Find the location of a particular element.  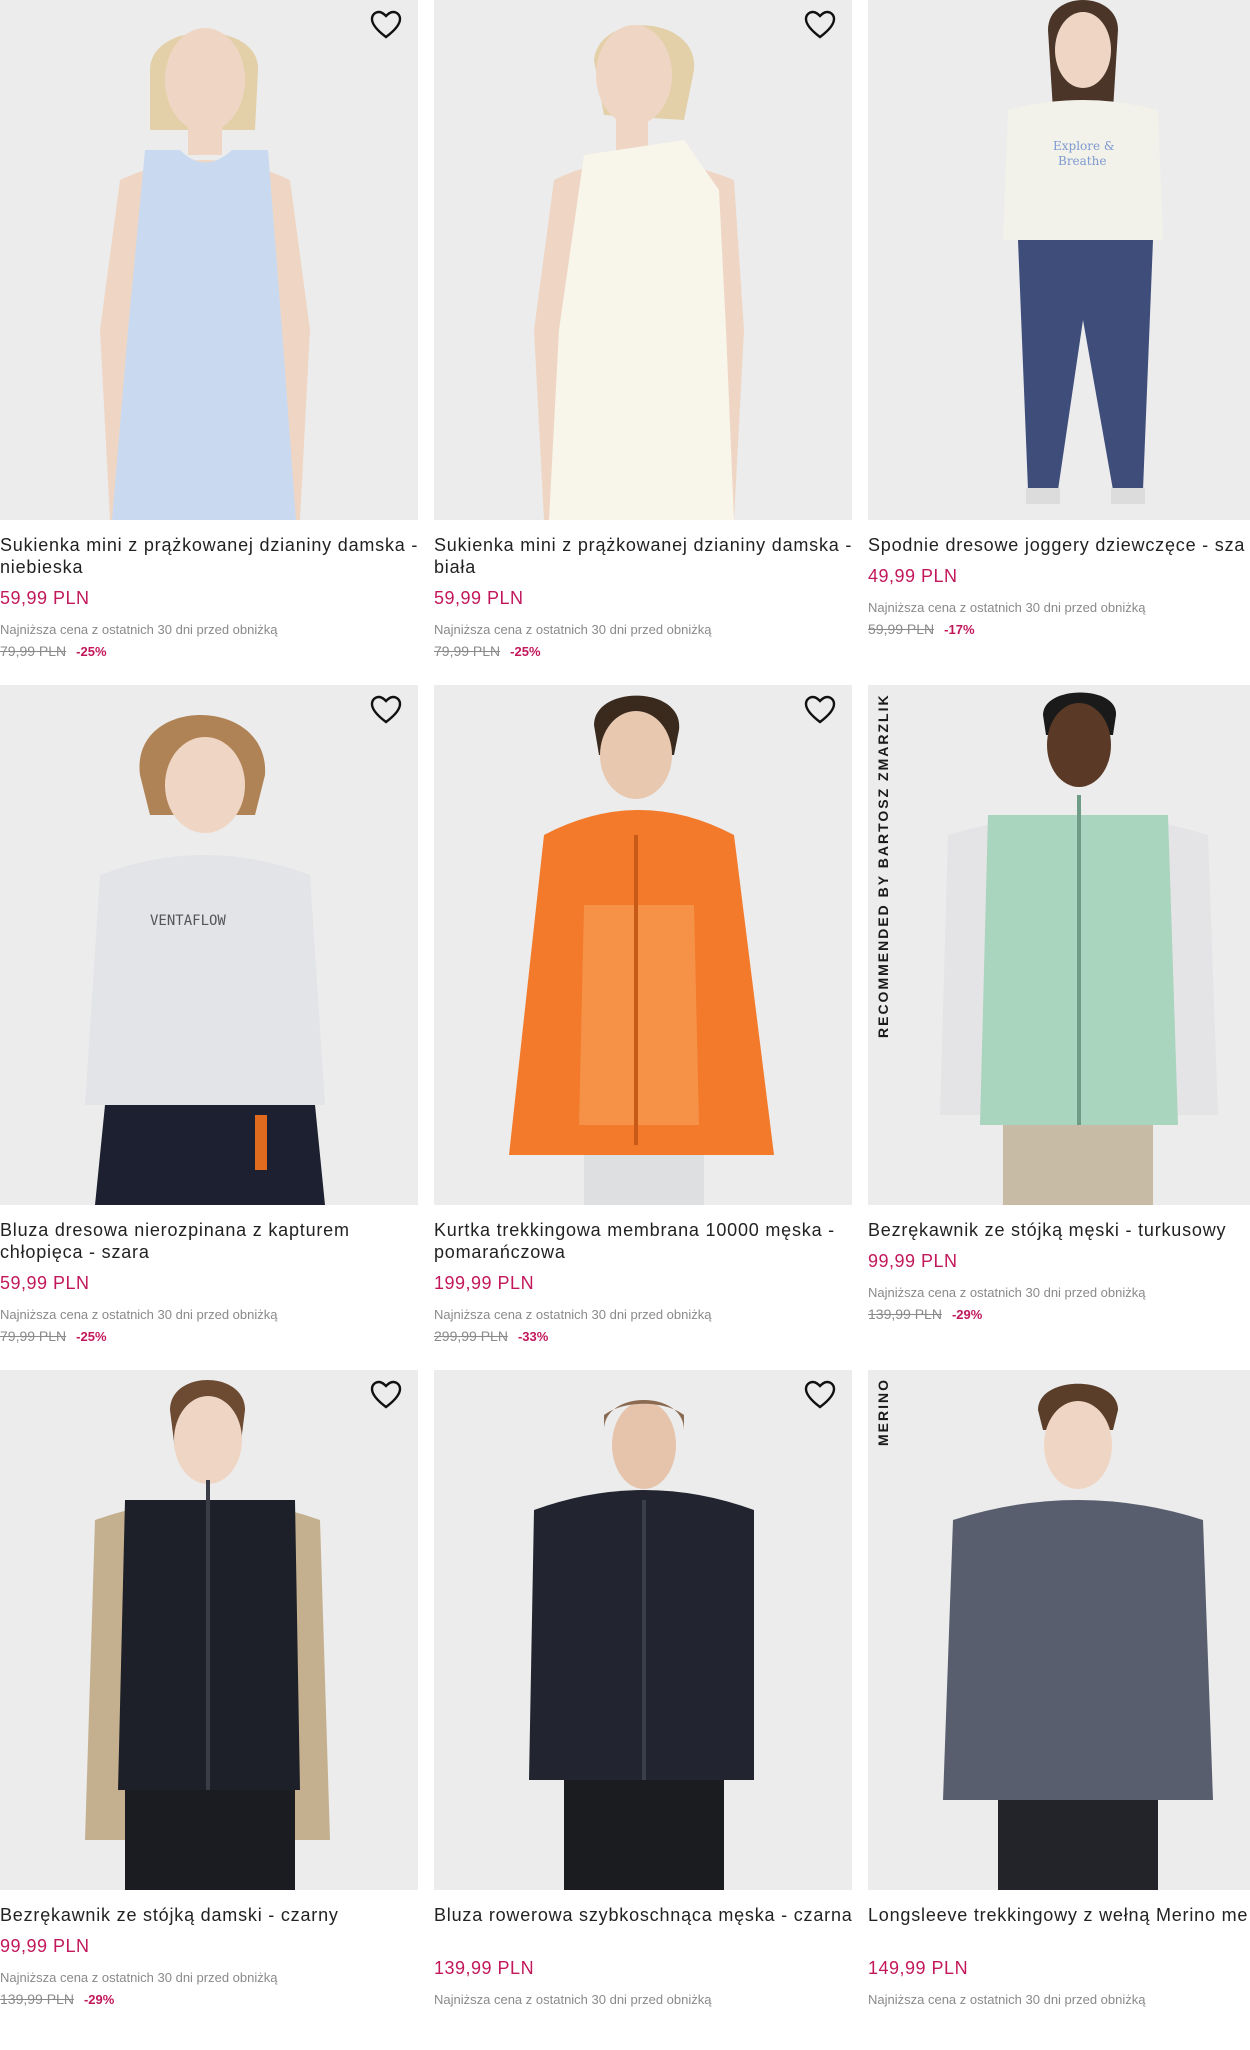

product-image: Explore & Breathe is located at coordinates (1059, 260).